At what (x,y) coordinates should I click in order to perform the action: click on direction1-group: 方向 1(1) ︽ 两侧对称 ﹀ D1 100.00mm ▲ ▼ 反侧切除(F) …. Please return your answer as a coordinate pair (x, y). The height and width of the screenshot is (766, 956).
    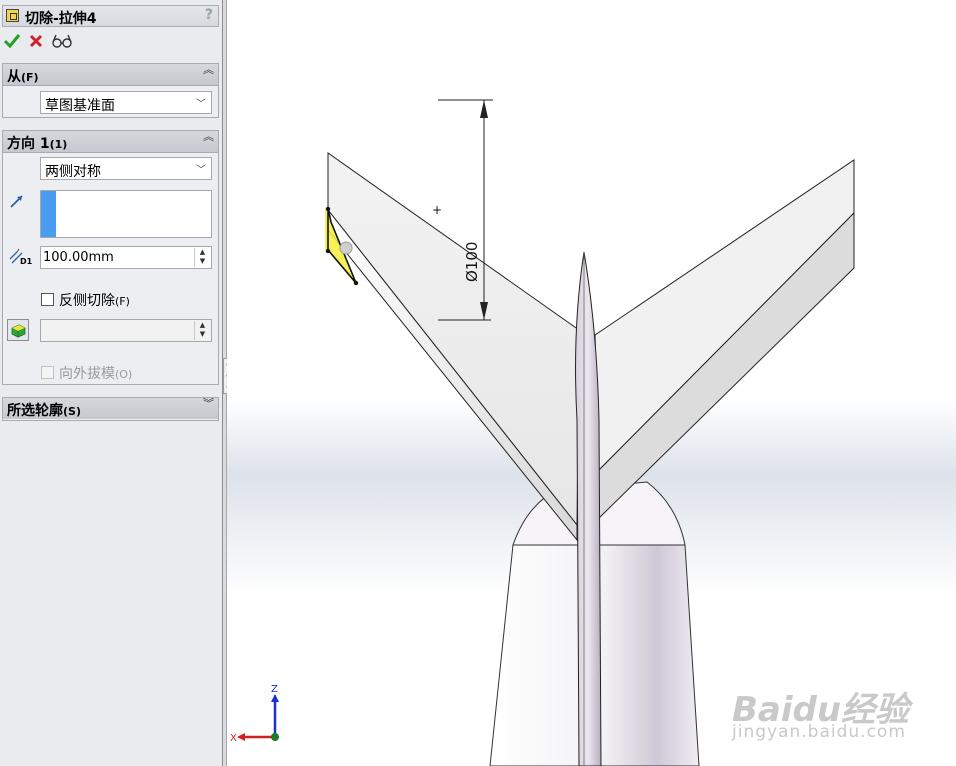
    Looking at the image, I should click on (110, 257).